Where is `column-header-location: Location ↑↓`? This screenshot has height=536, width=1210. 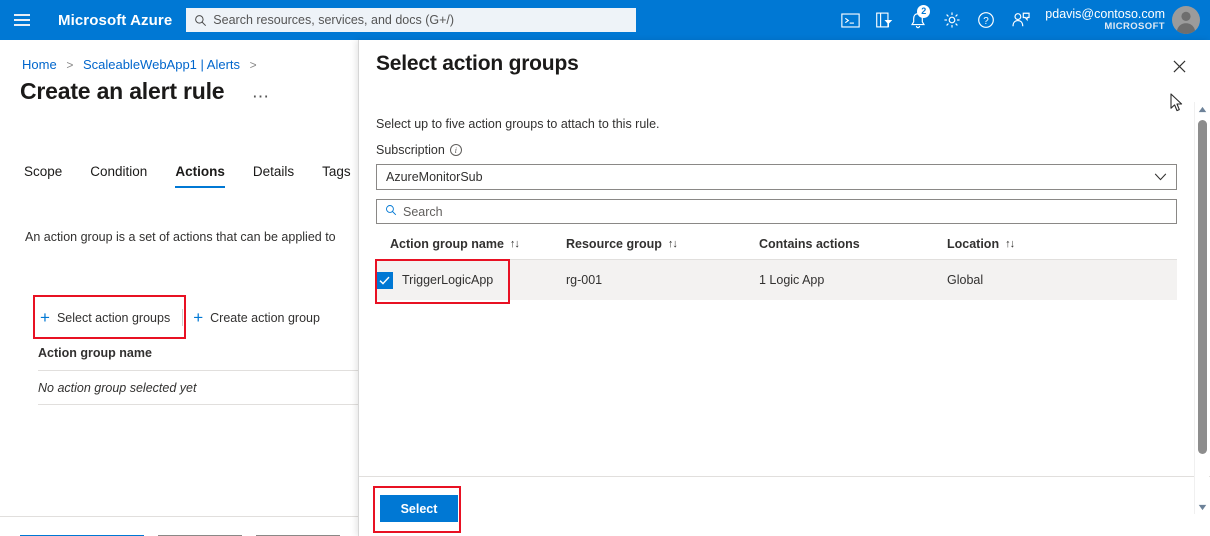
column-header-location: Location ↑↓ is located at coordinates (1037, 244).